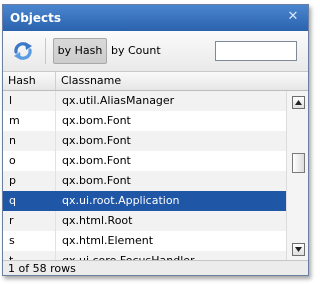  I want to click on toolbar: by Hash by Count, so click(155, 51).